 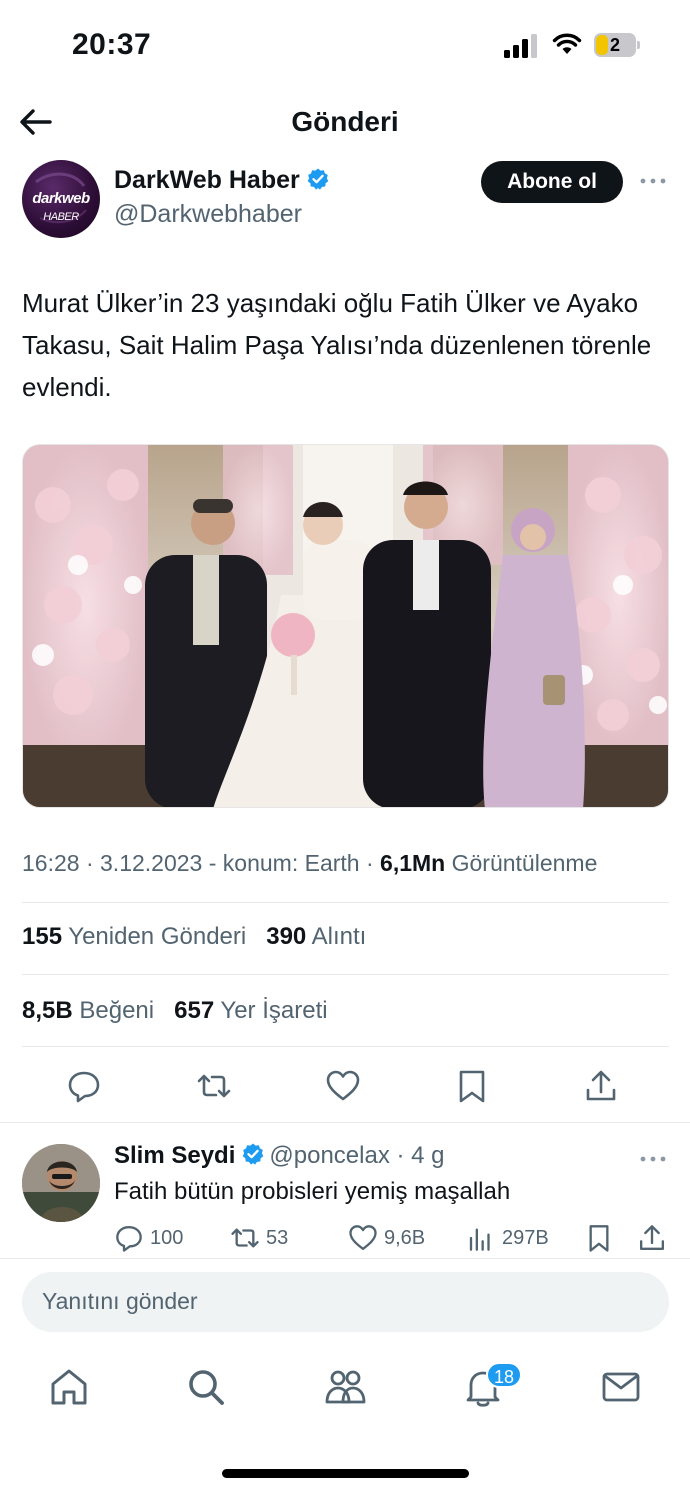 What do you see at coordinates (345, 1473) in the screenshot?
I see `home-indicator` at bounding box center [345, 1473].